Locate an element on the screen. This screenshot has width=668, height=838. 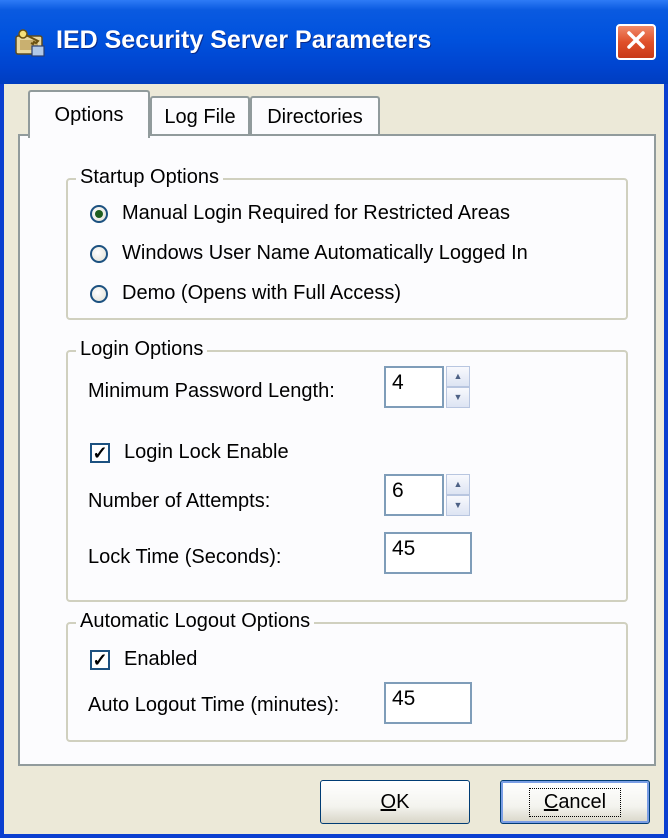
security-key-icon is located at coordinates (31, 43).